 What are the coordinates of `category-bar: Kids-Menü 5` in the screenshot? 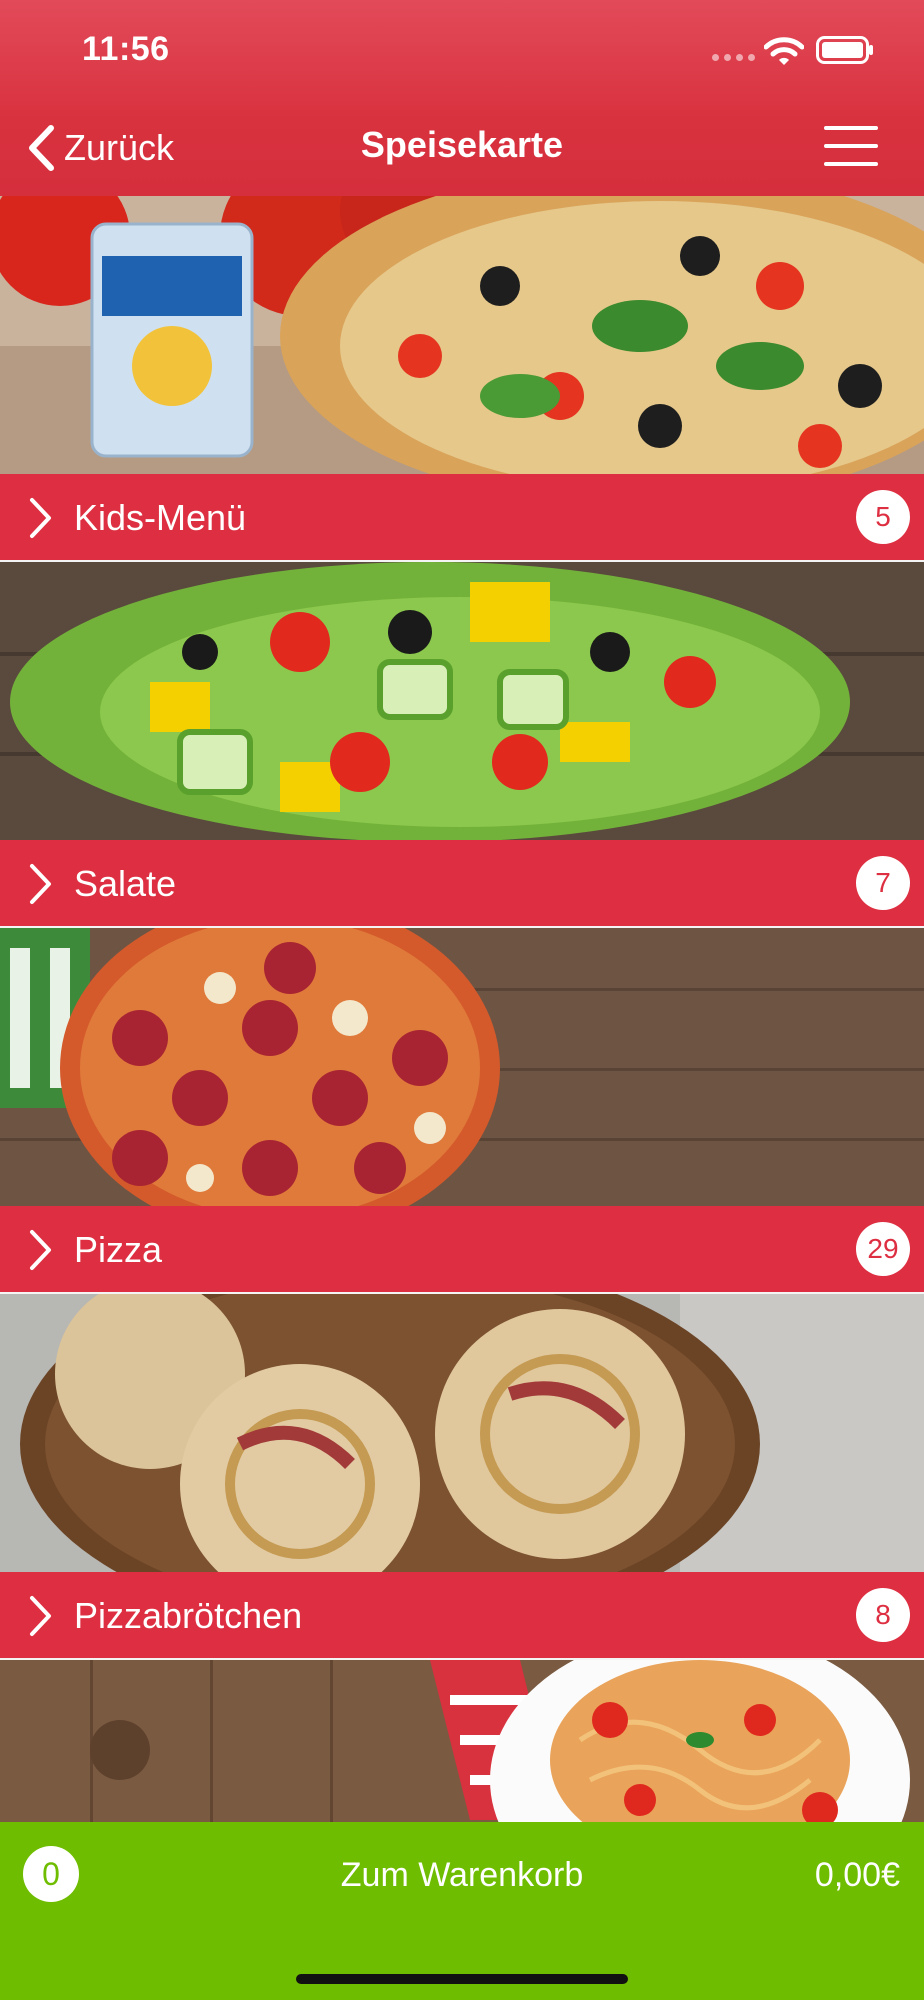 It's located at (462, 518).